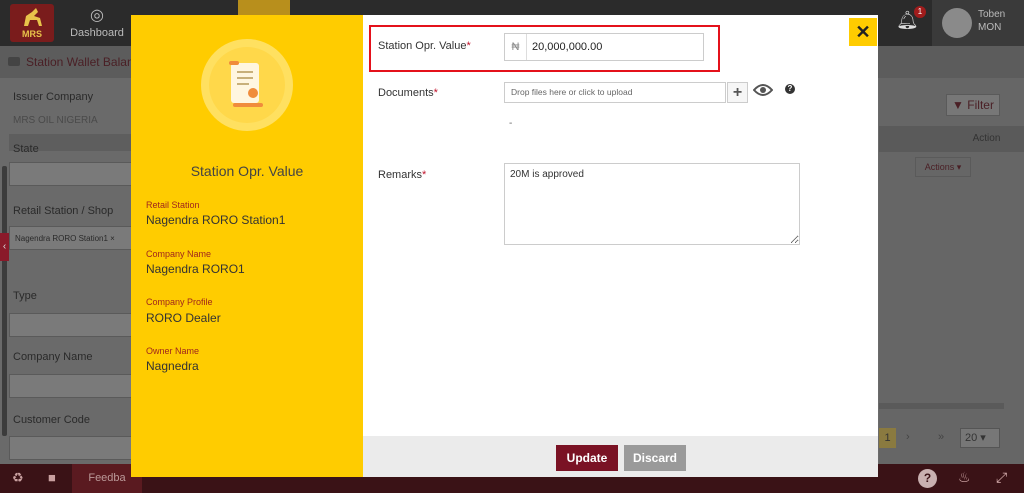 The image size is (1024, 493). I want to click on retail-station-tag: Nagendra RORO Station1 ×, so click(65, 238).